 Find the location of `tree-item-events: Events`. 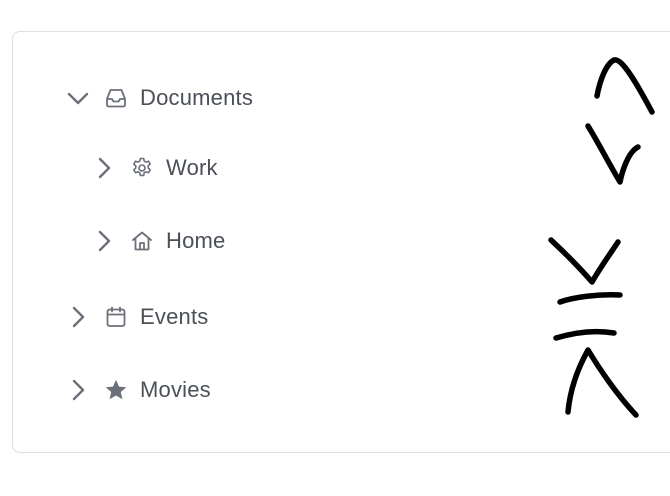

tree-item-events: Events is located at coordinates (137, 317).